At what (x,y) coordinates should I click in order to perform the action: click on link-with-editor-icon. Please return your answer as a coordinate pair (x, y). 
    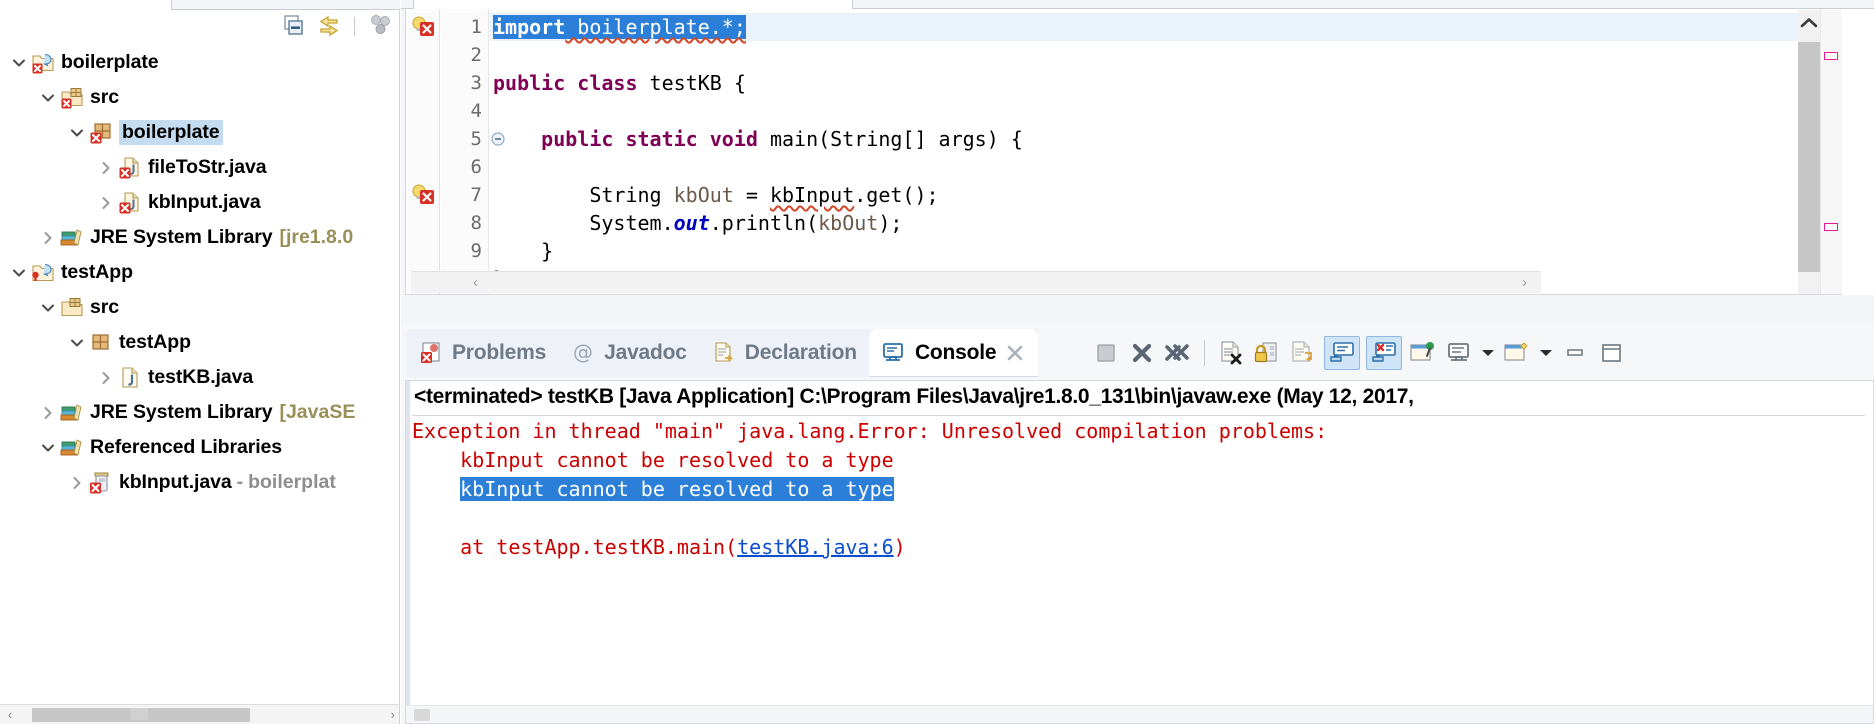
    Looking at the image, I should click on (329, 26).